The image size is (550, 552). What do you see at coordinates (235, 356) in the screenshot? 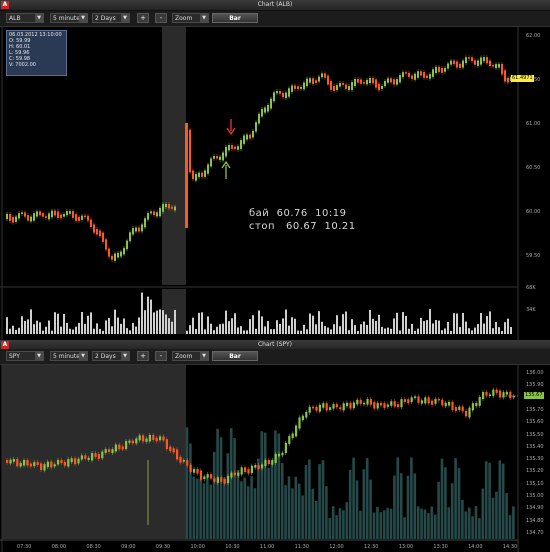
I see `bottom-bar-button: Bar` at bounding box center [235, 356].